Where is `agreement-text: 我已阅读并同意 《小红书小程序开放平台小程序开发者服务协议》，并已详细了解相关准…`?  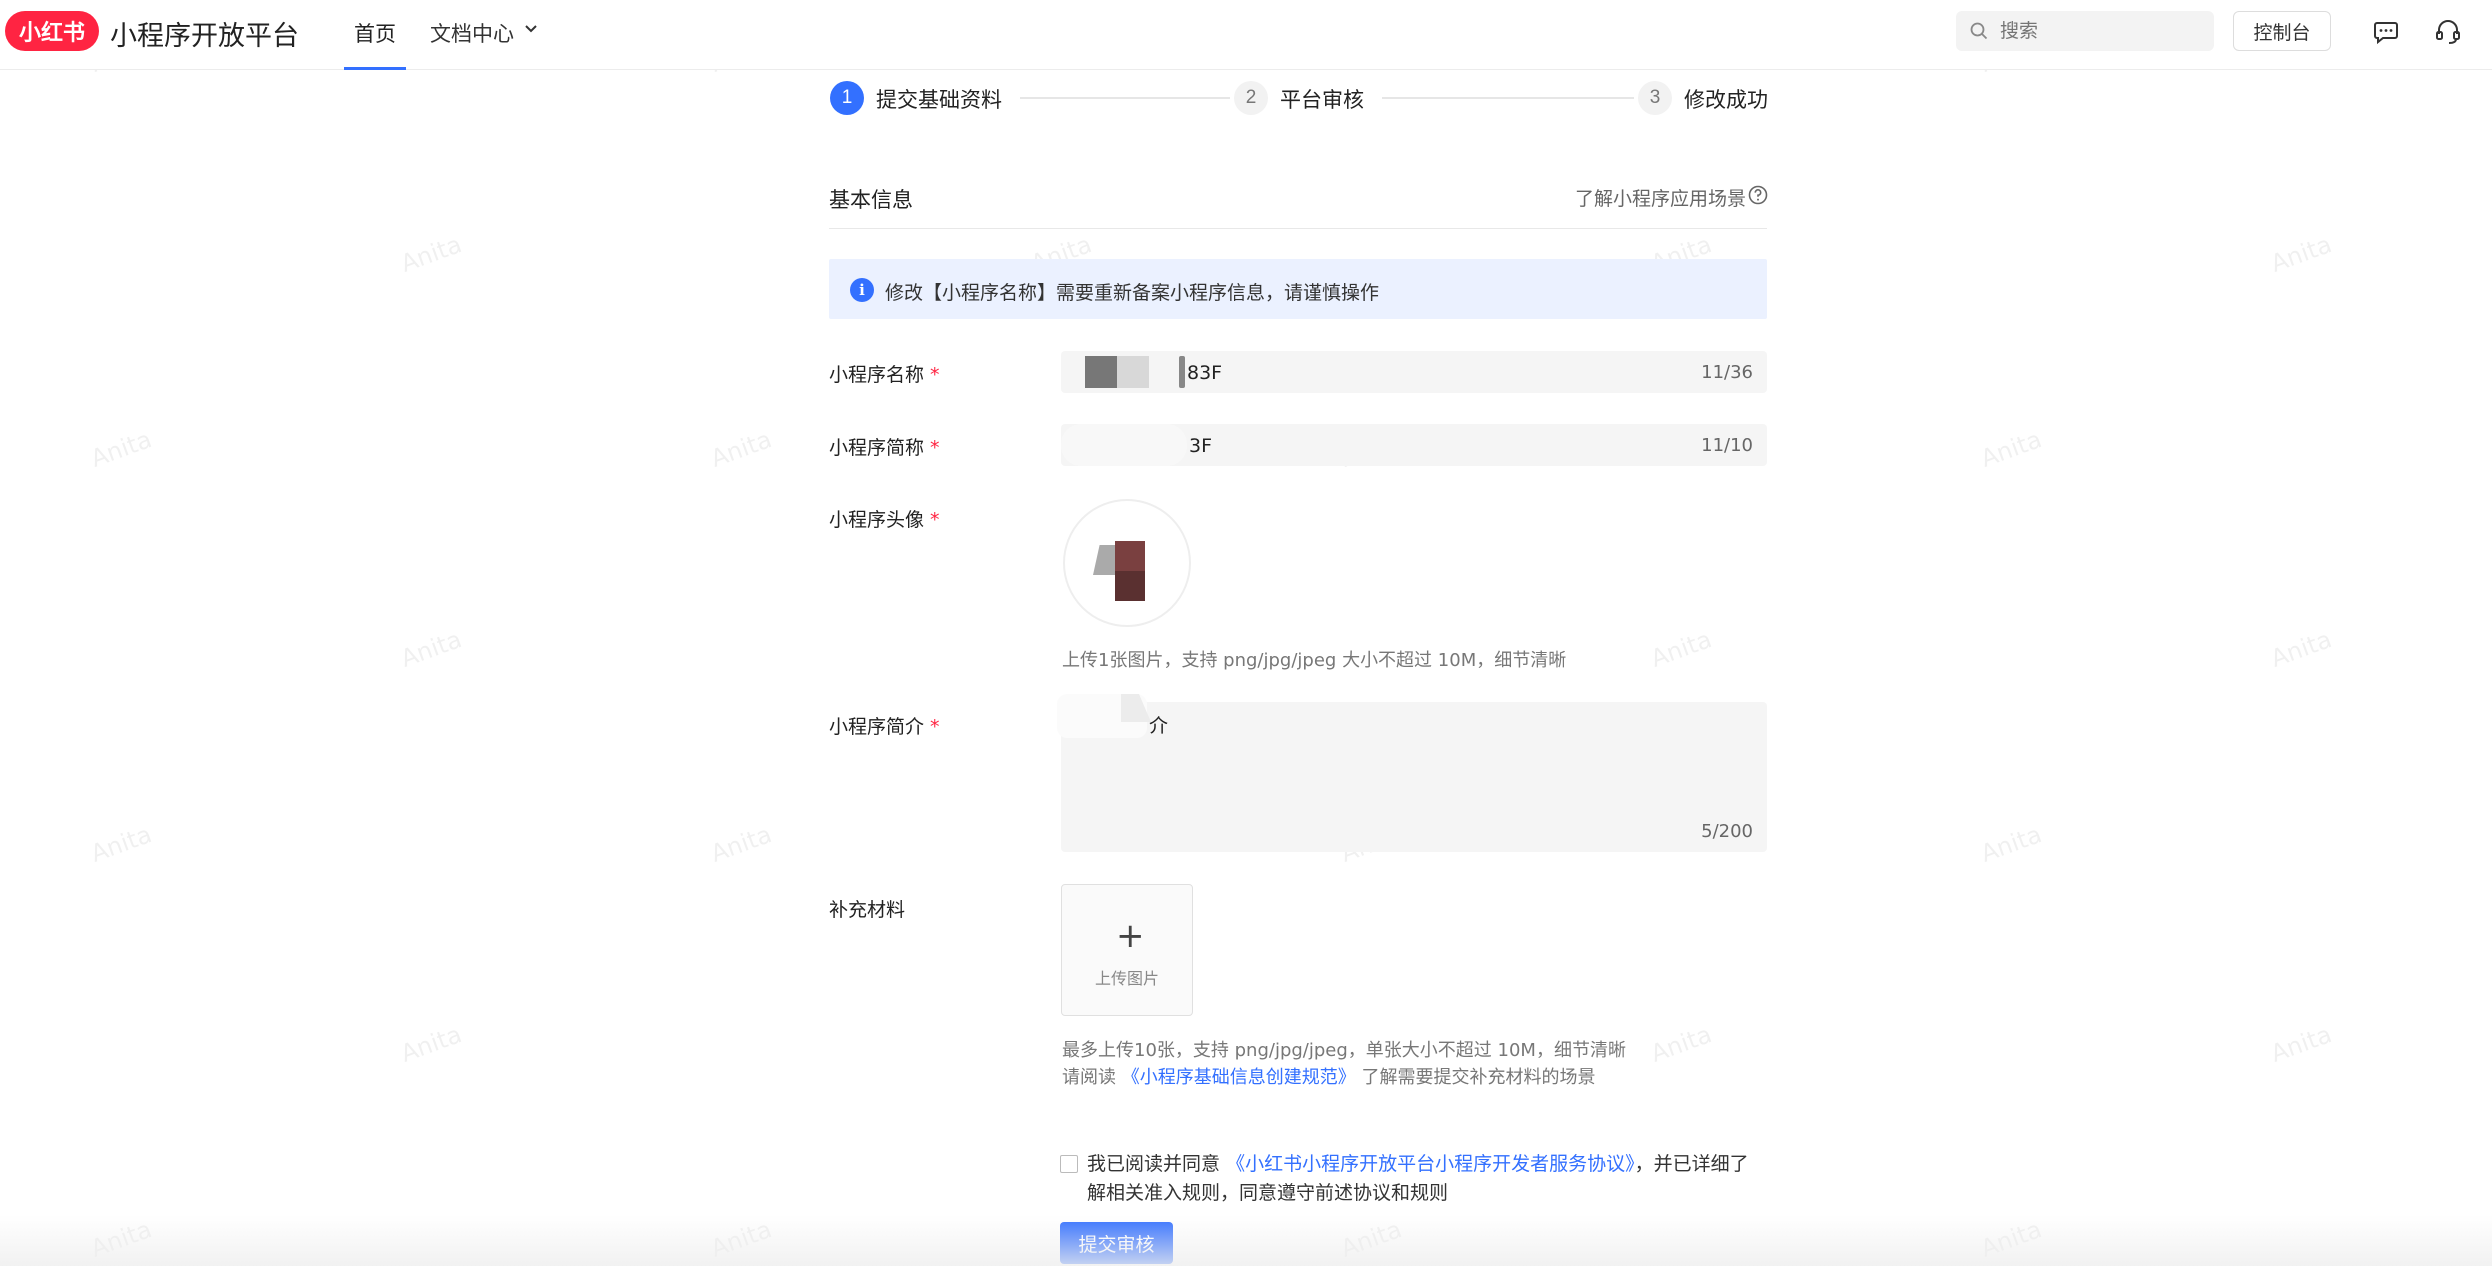 agreement-text: 我已阅读并同意 《小红书小程序开放平台小程序开发者服务协议》，并已详细了解相关准… is located at coordinates (1418, 1178).